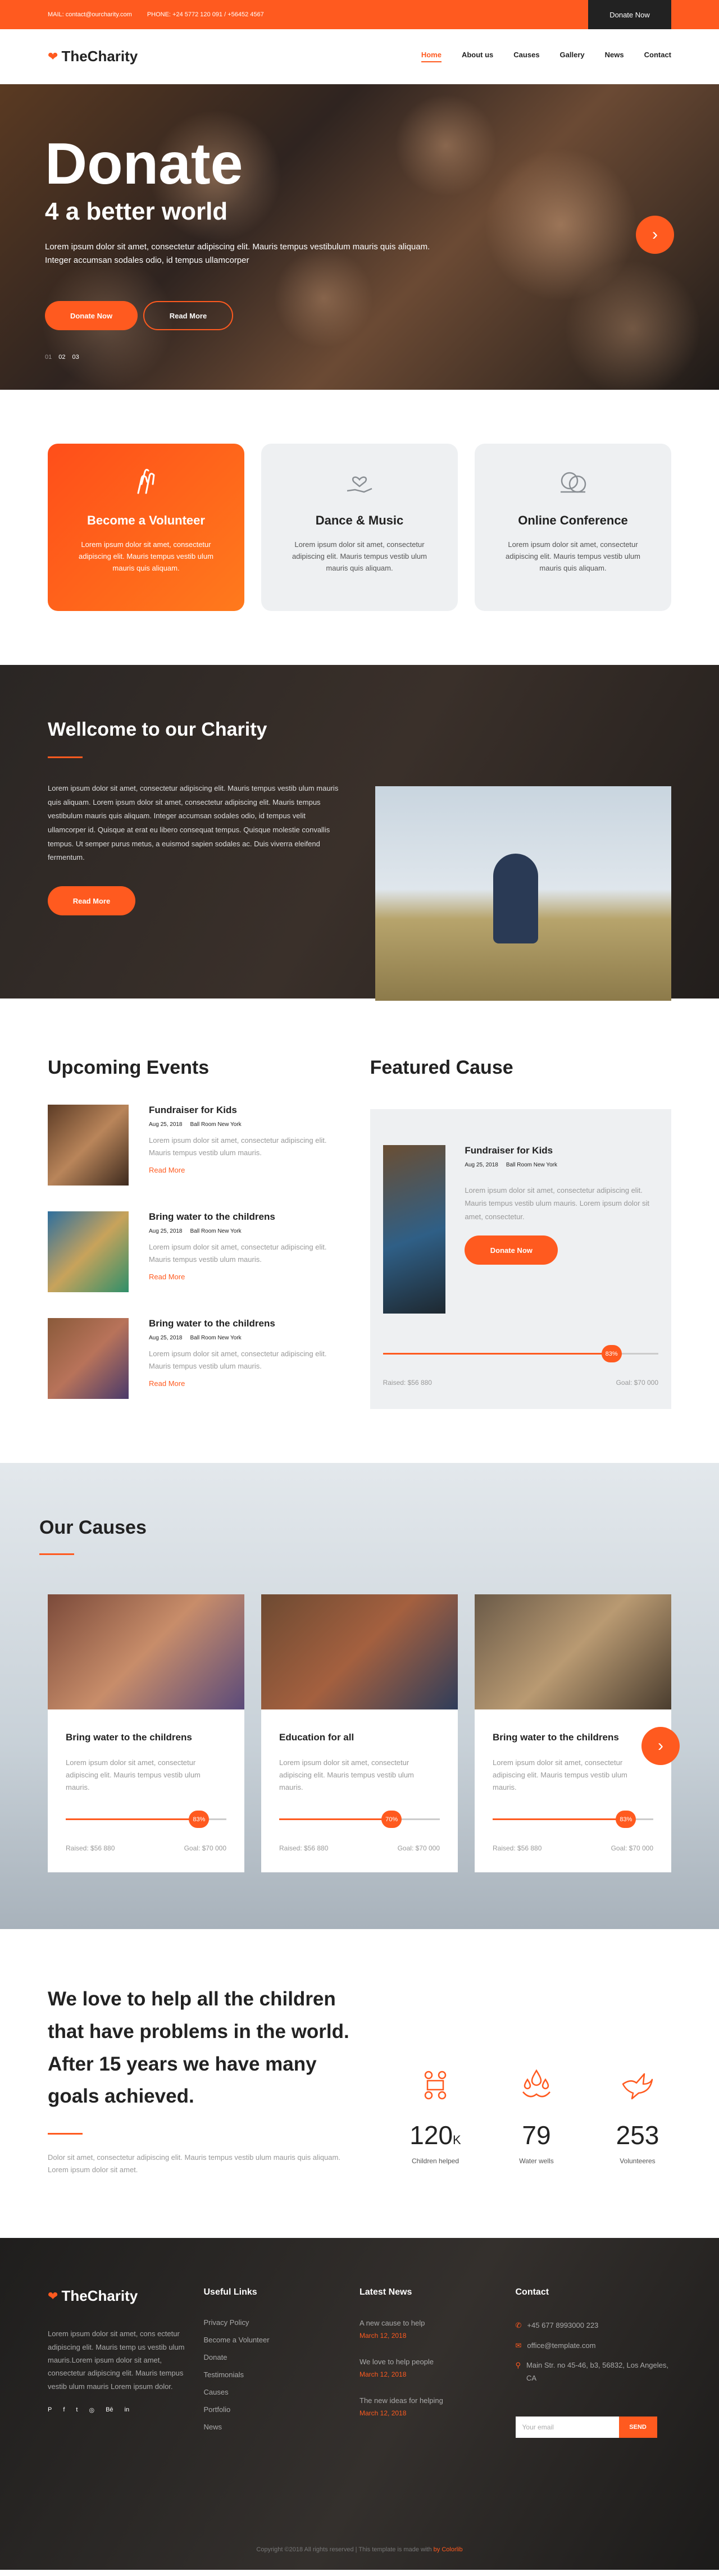 This screenshot has height=2576, width=719. What do you see at coordinates (359, 1737) in the screenshot?
I see `cause-title: Education for all` at bounding box center [359, 1737].